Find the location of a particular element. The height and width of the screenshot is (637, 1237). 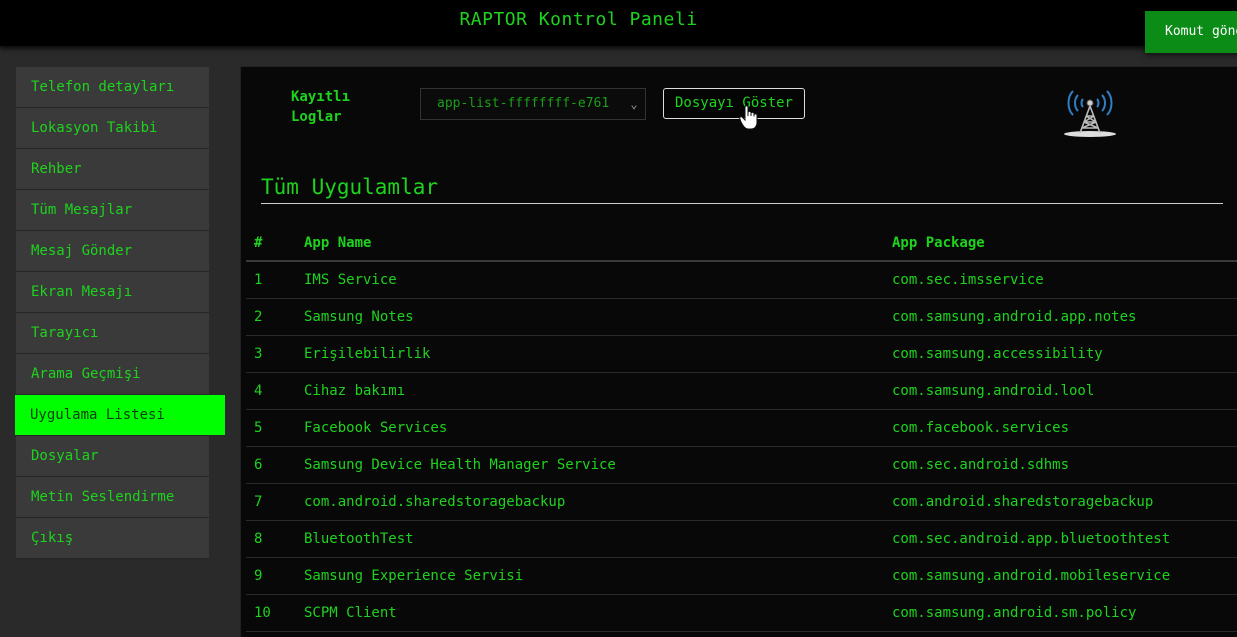

app-package: com.android.sharedstoragebackup is located at coordinates (1064, 502).